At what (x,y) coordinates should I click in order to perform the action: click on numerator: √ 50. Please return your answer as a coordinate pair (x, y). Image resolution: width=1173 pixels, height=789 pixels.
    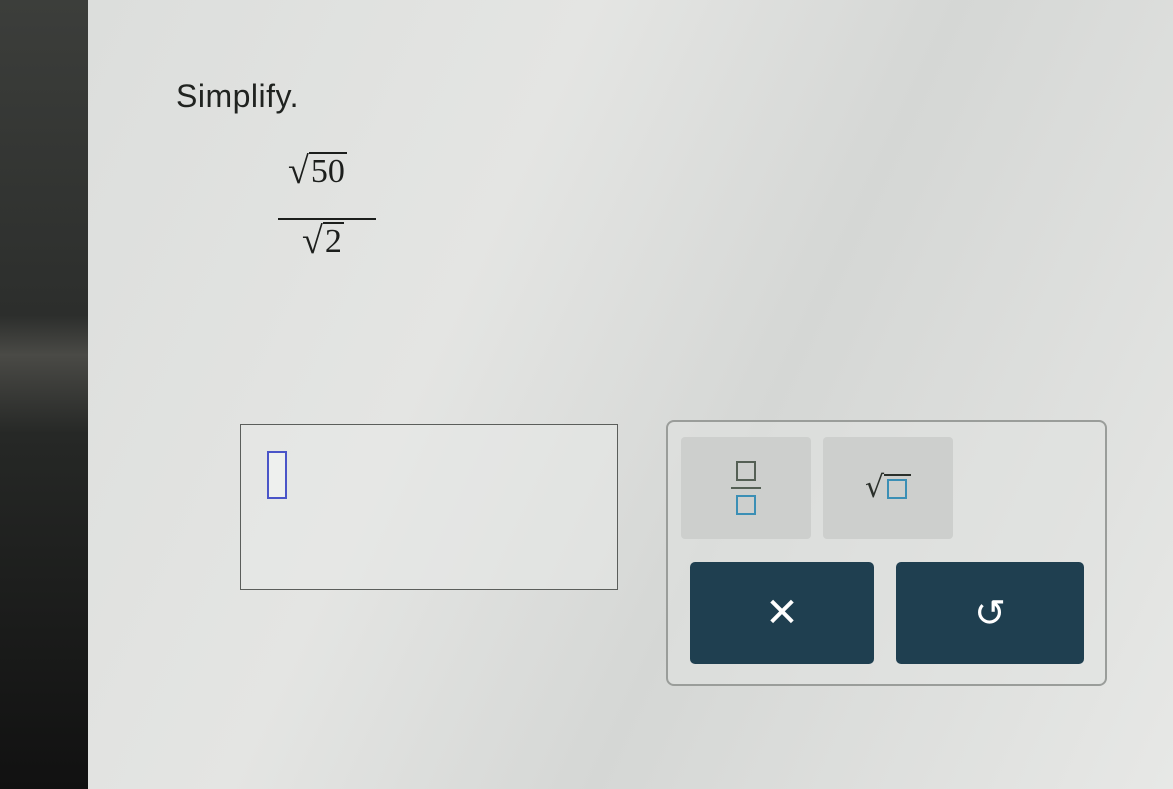
    Looking at the image, I should click on (317, 171).